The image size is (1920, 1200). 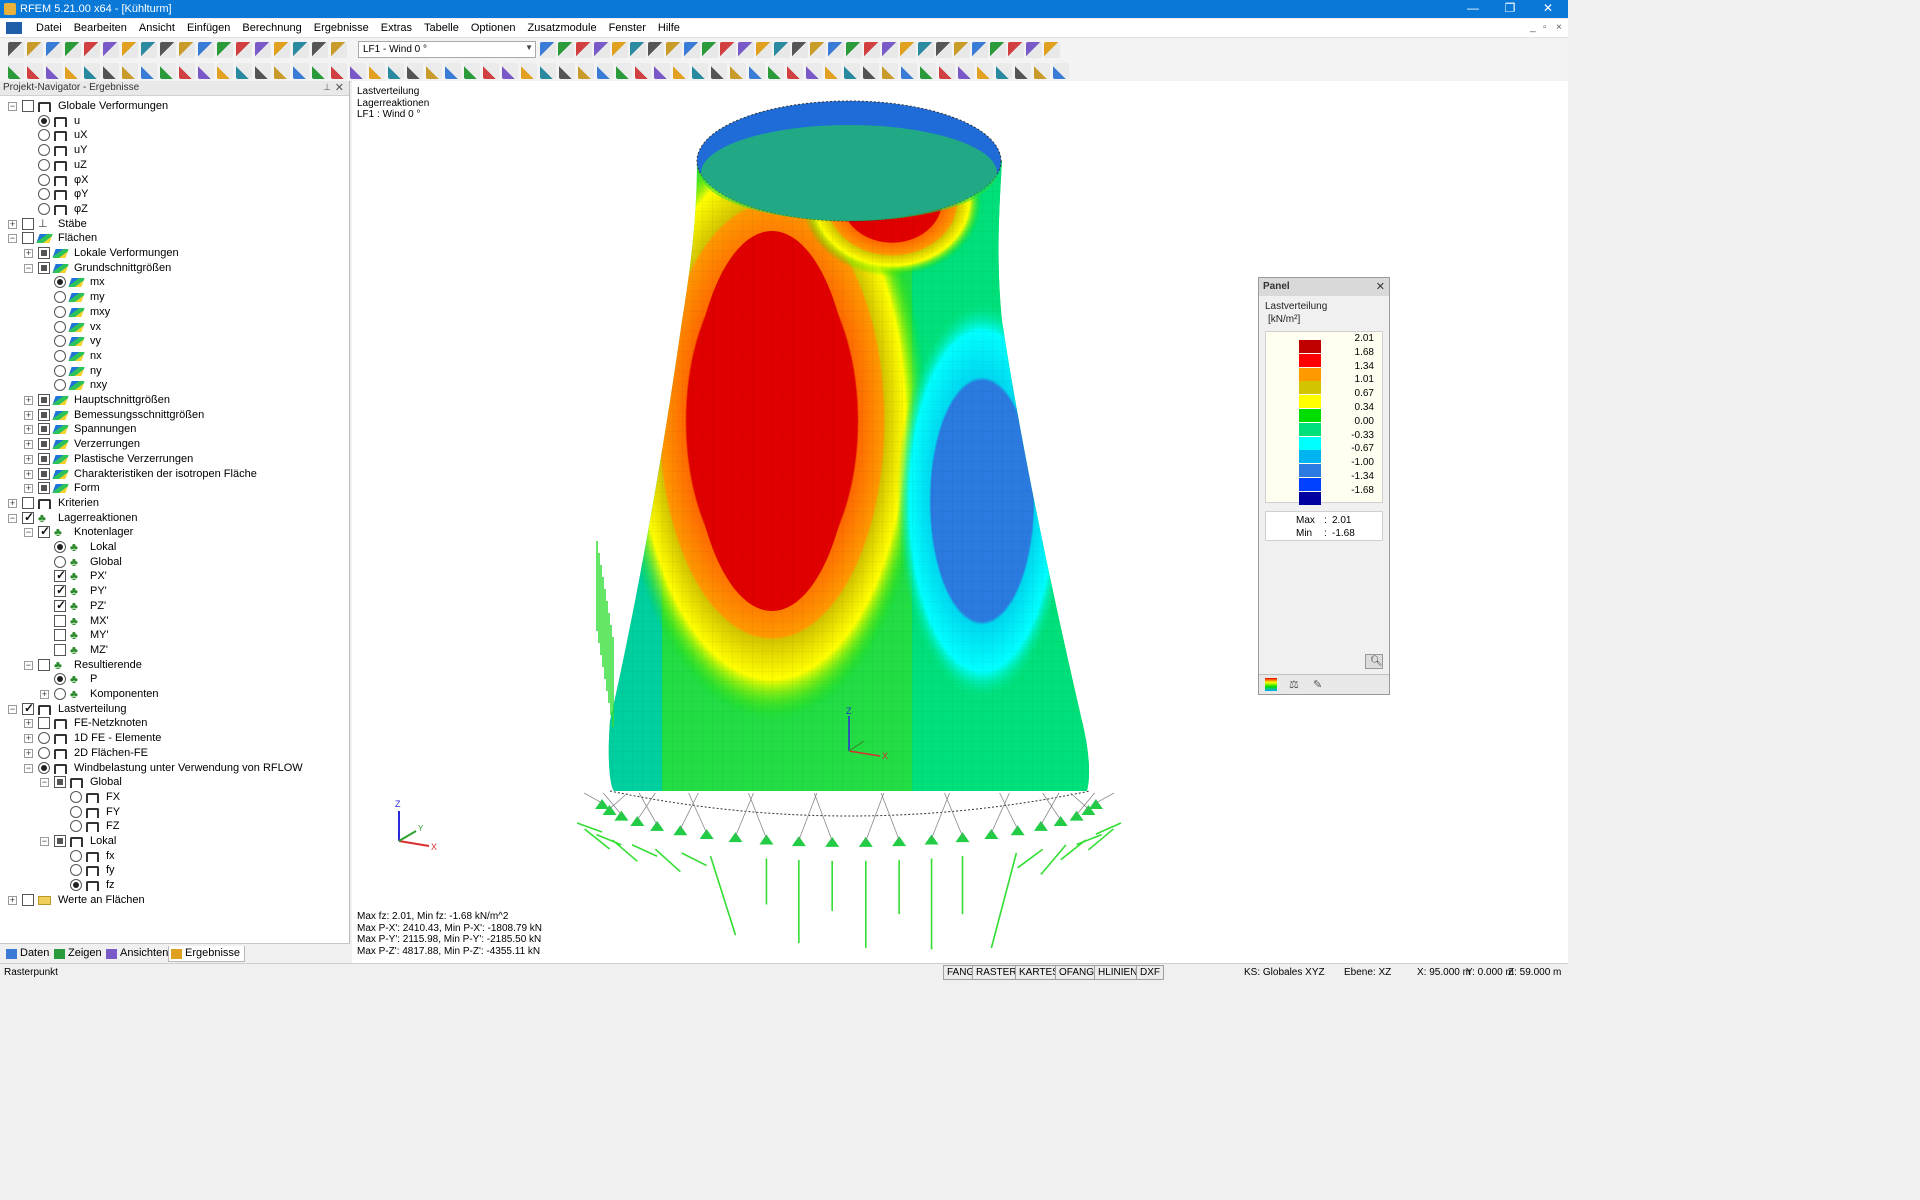 I want to click on tree-item: + Charakteristiken der isotropen Fläche, so click(x=174, y=474).